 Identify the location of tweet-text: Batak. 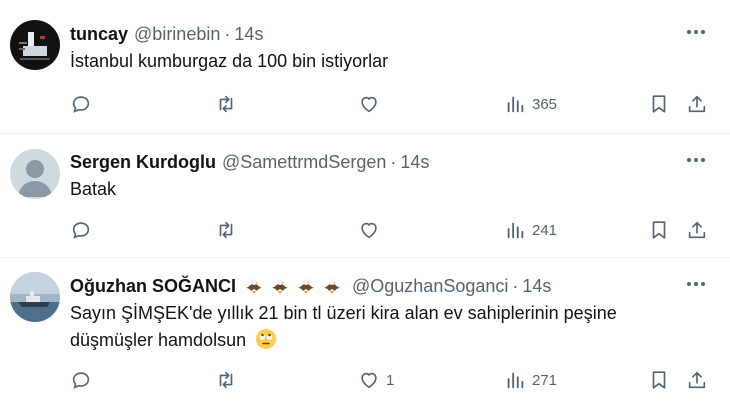
(93, 189).